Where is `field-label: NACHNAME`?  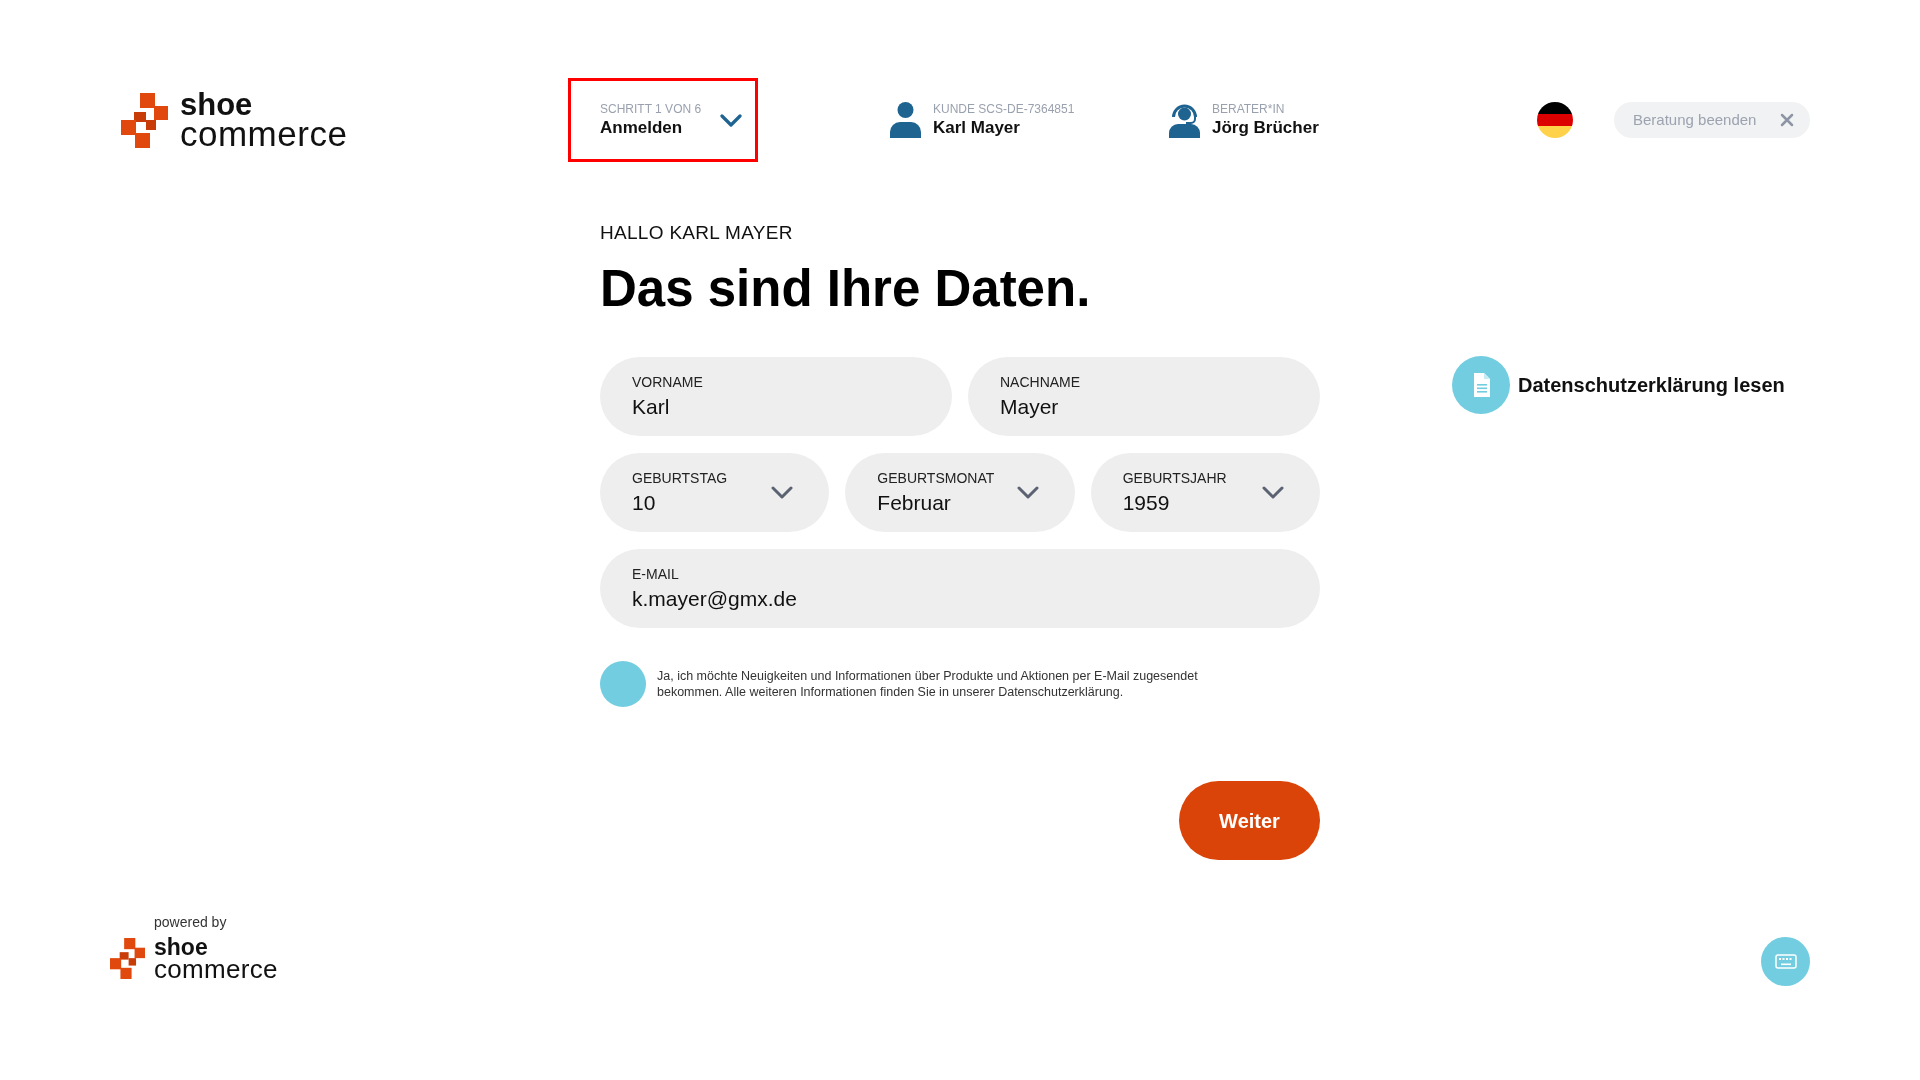
field-label: NACHNAME is located at coordinates (1041, 382).